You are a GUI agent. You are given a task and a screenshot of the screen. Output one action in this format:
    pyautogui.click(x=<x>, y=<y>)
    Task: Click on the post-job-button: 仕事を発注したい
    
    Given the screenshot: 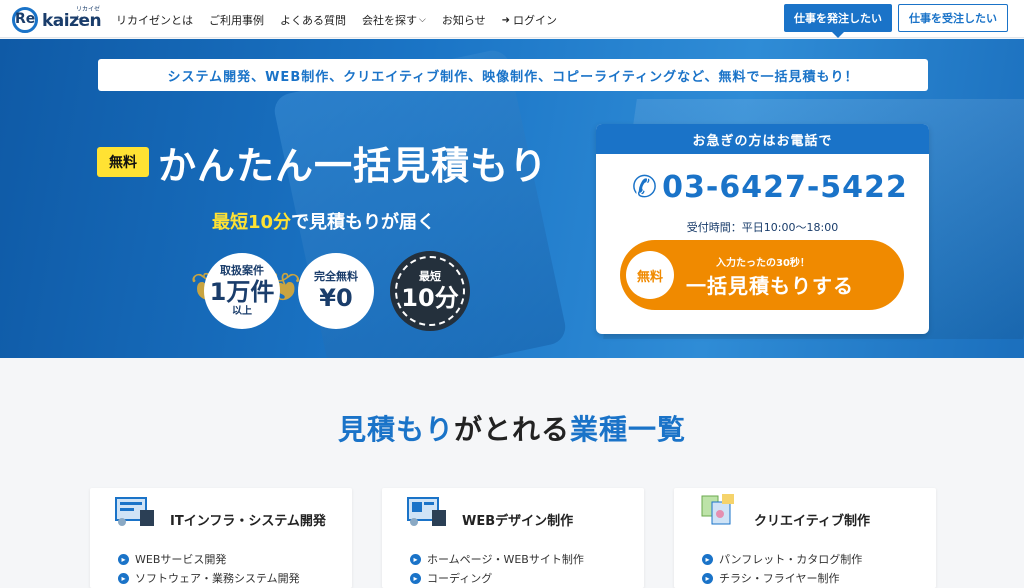 What is the action you would take?
    pyautogui.click(x=838, y=21)
    